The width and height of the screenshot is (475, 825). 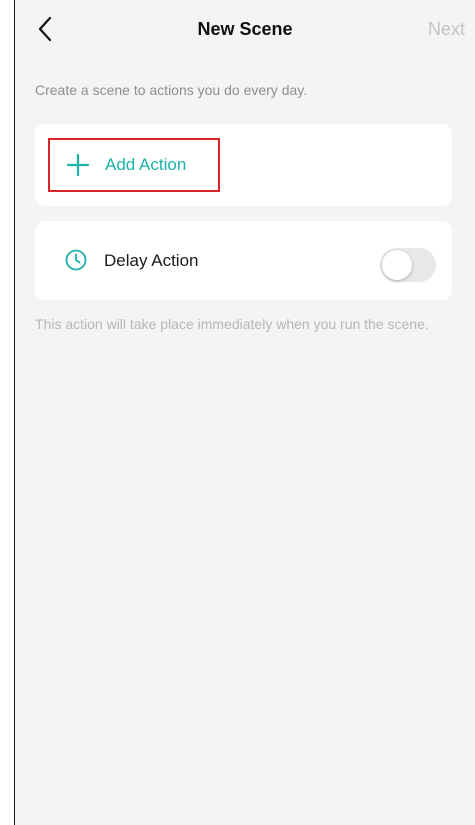 I want to click on header-bar: New Scene Next, so click(x=245, y=31).